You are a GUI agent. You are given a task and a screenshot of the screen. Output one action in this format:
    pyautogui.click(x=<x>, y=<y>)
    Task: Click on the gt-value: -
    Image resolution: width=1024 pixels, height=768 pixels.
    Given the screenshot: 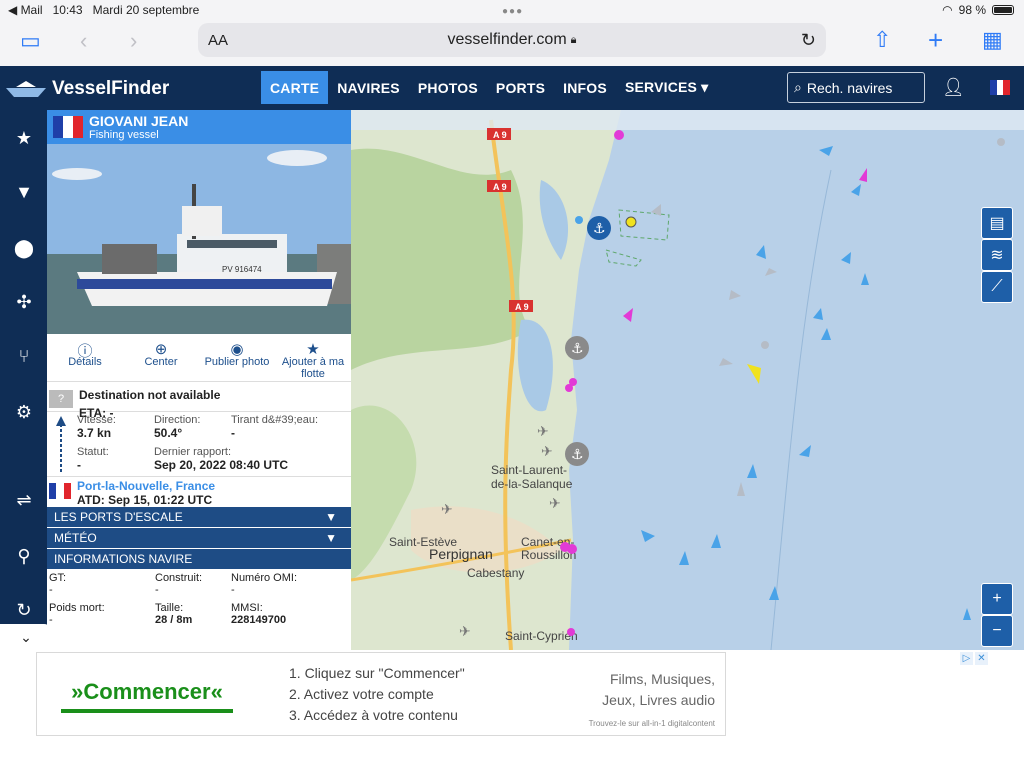 What is the action you would take?
    pyautogui.click(x=51, y=590)
    